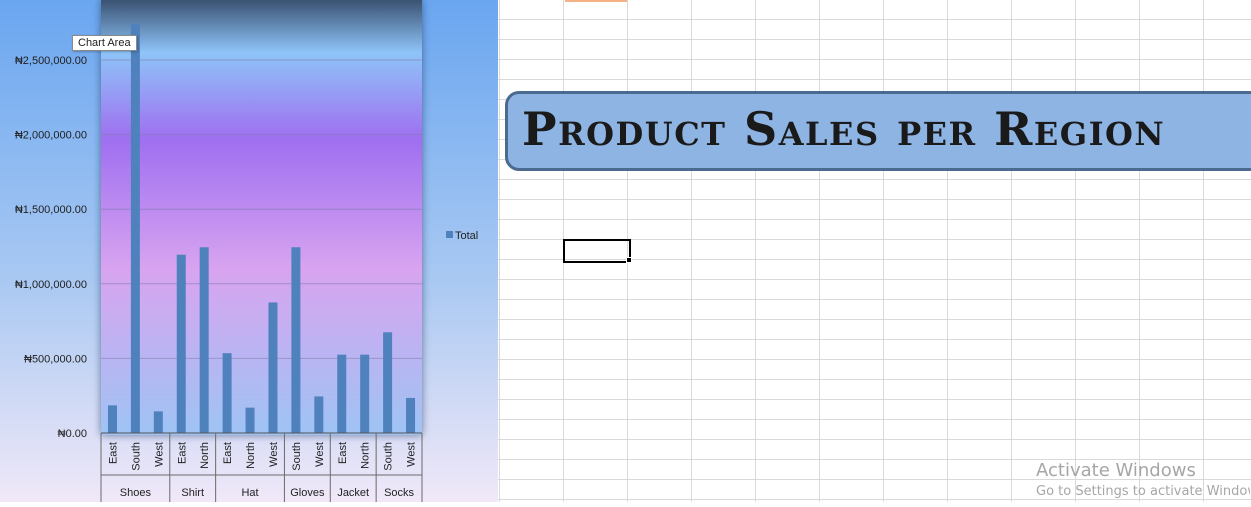  Describe the element at coordinates (629, 260) in the screenshot. I see `fill-handle` at that location.